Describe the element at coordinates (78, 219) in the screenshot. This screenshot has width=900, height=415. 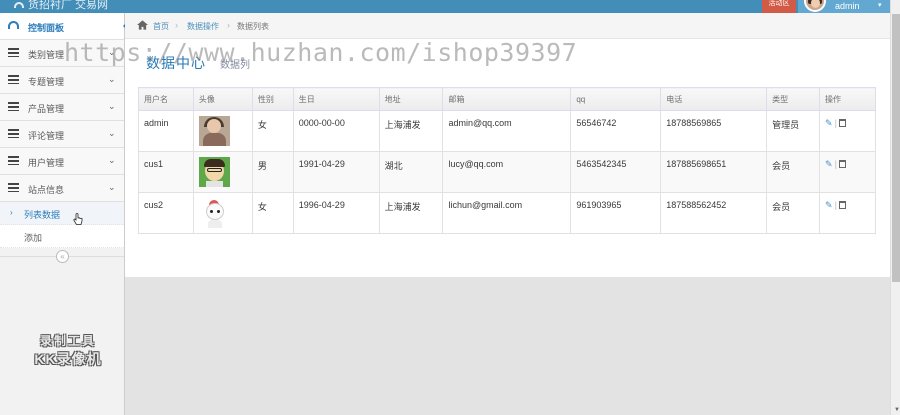
I see `hand-cursor-icon` at that location.